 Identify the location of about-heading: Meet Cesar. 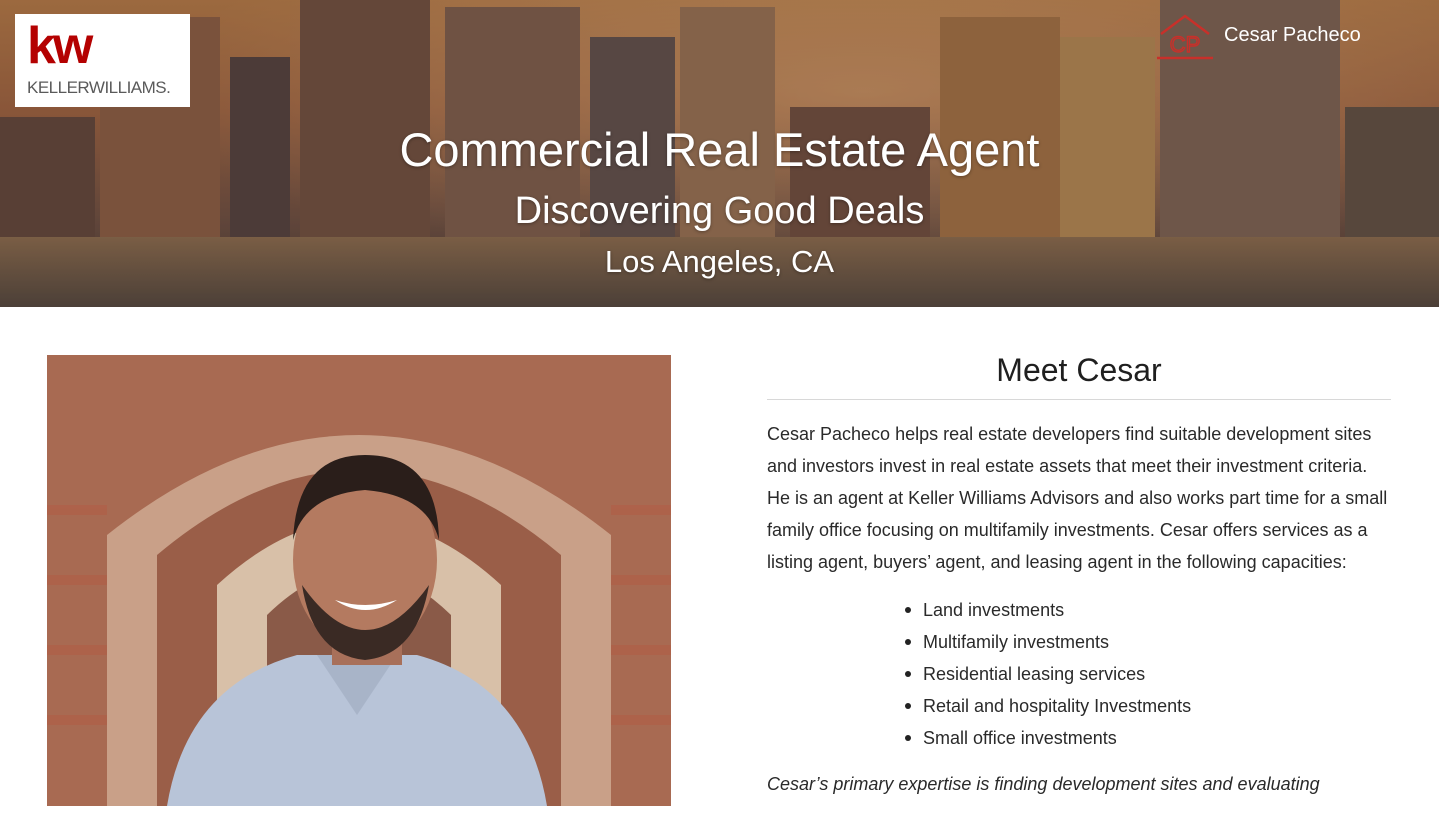
(1079, 376).